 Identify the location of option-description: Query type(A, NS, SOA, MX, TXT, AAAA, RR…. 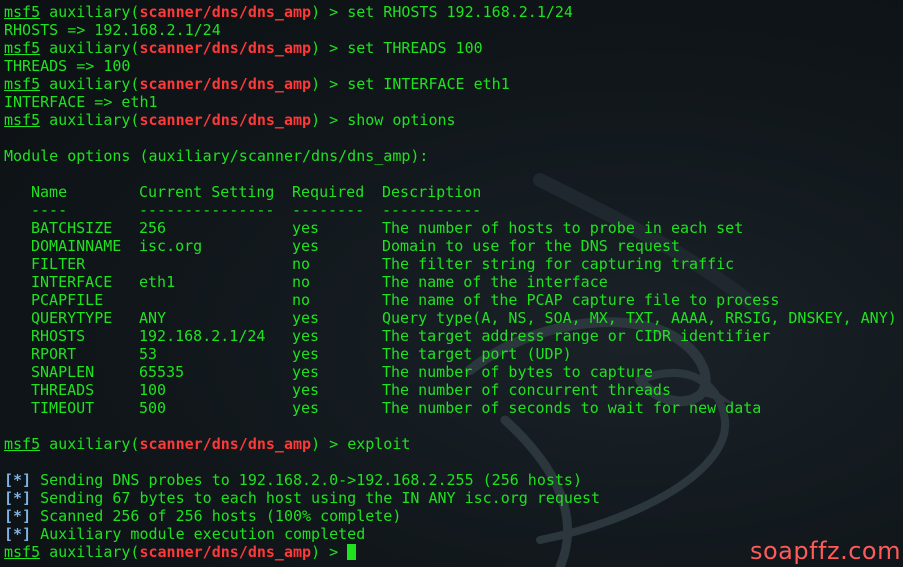
(639, 318).